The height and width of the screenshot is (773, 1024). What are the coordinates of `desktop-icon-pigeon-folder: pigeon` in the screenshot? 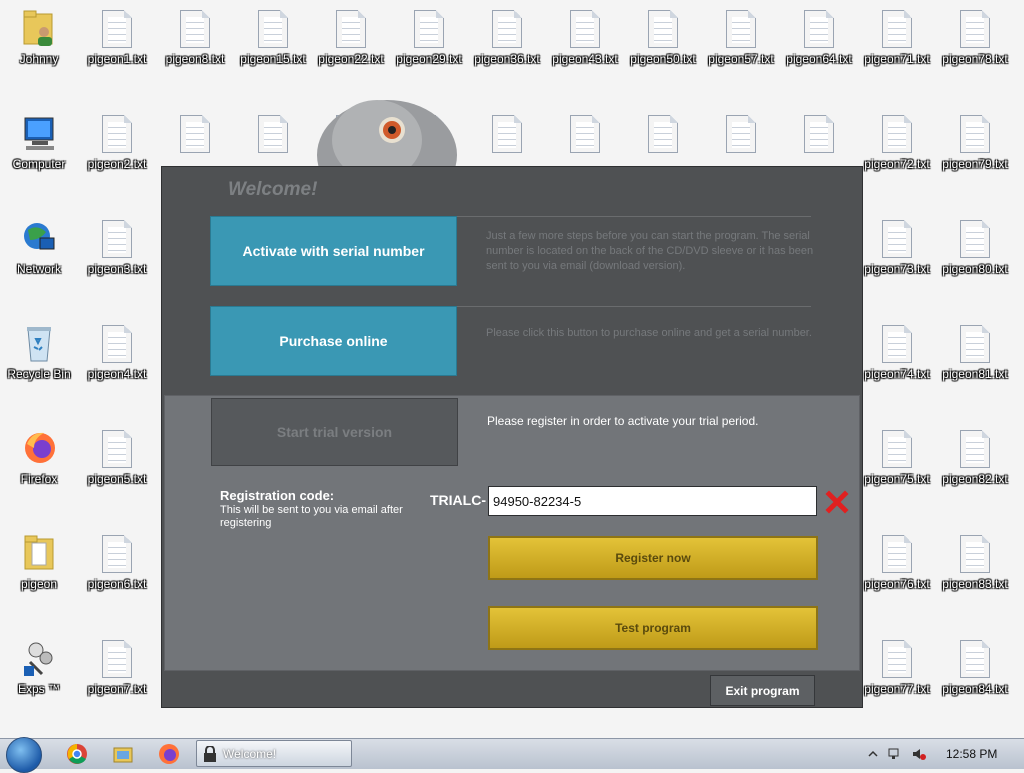 It's located at (39, 562).